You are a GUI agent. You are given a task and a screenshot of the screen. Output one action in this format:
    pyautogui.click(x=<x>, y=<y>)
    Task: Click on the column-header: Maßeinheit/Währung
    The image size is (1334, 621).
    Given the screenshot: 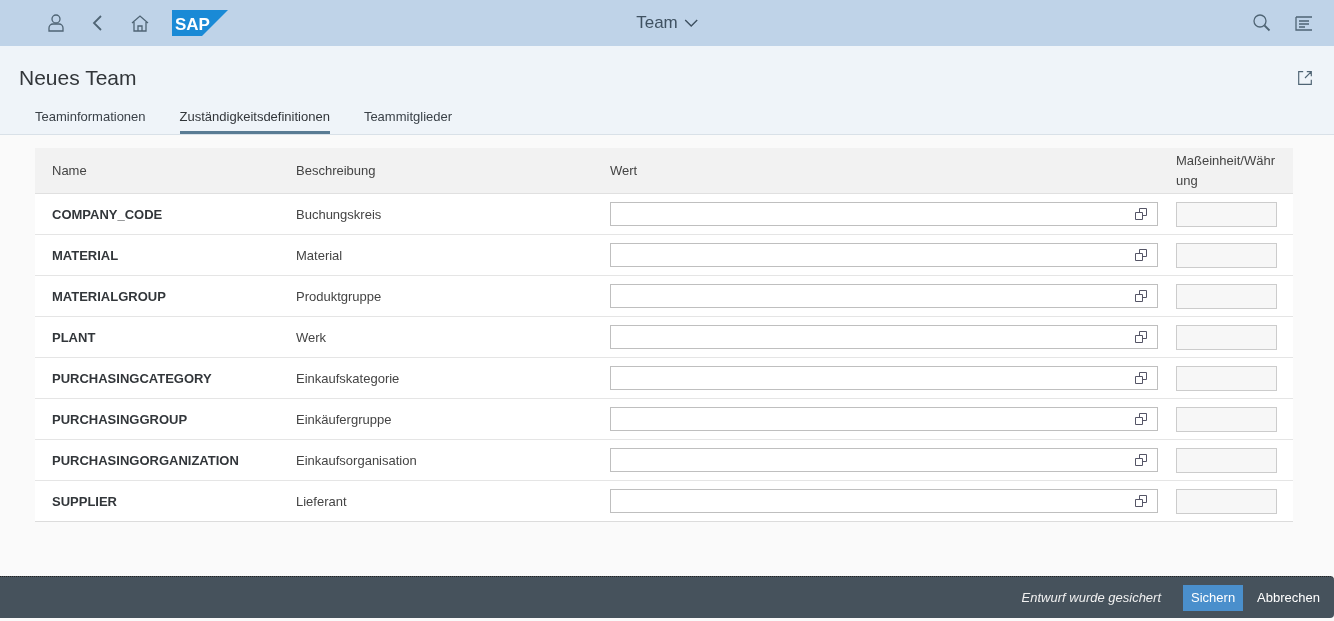 What is the action you would take?
    pyautogui.click(x=1225, y=170)
    